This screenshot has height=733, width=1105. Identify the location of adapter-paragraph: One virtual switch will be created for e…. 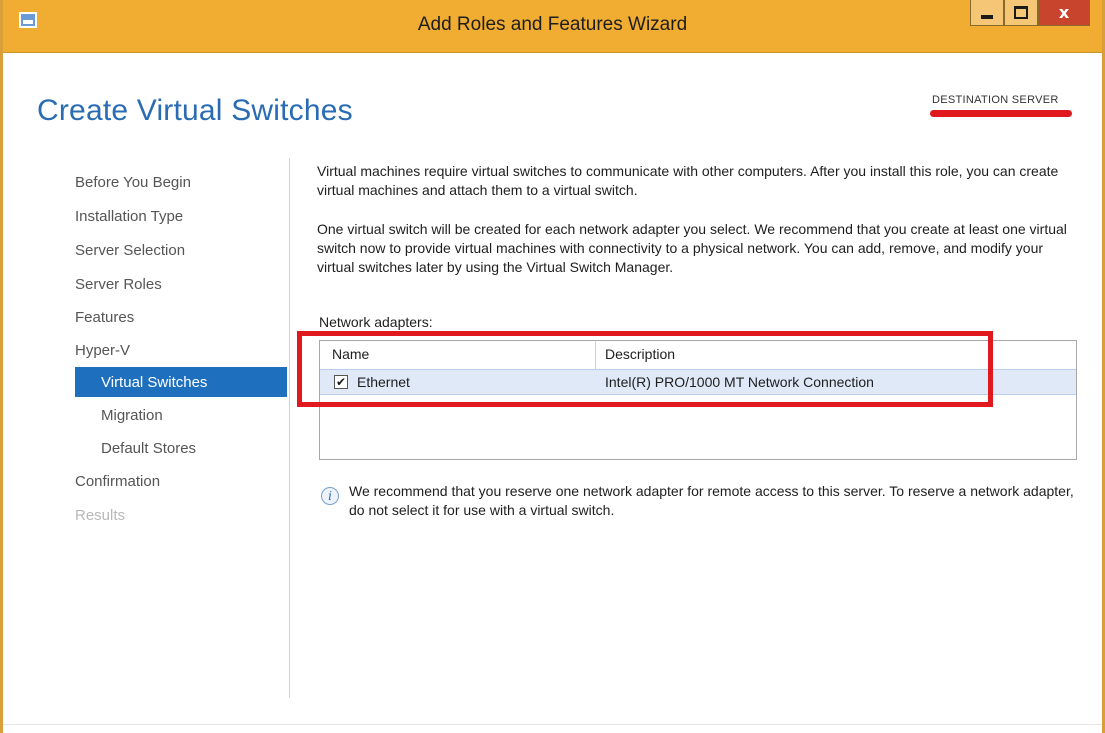
(692, 248).